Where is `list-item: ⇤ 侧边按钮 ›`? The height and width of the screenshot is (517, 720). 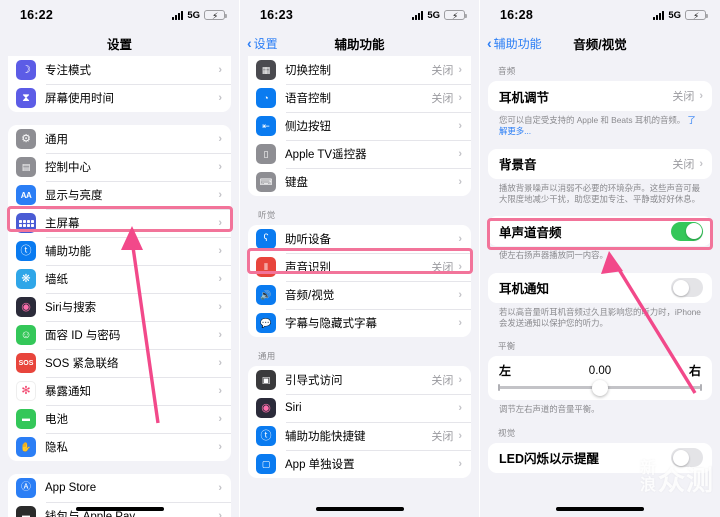
list-item: ⇤ 侧边按钮 › is located at coordinates (359, 126).